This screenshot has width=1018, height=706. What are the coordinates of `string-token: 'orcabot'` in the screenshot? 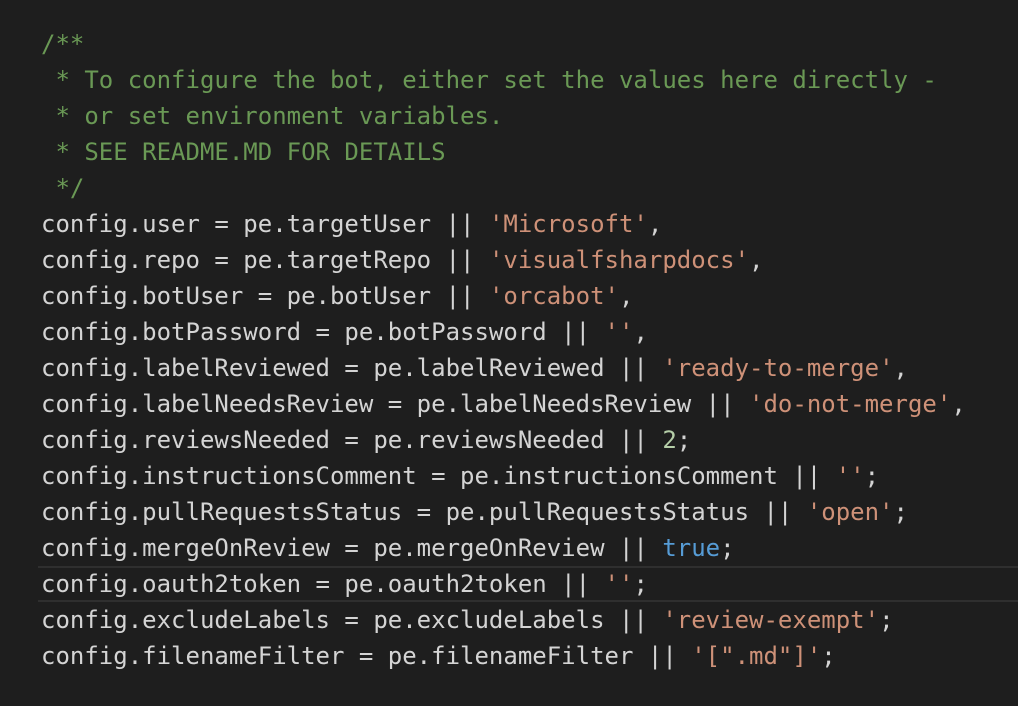 It's located at (553, 296).